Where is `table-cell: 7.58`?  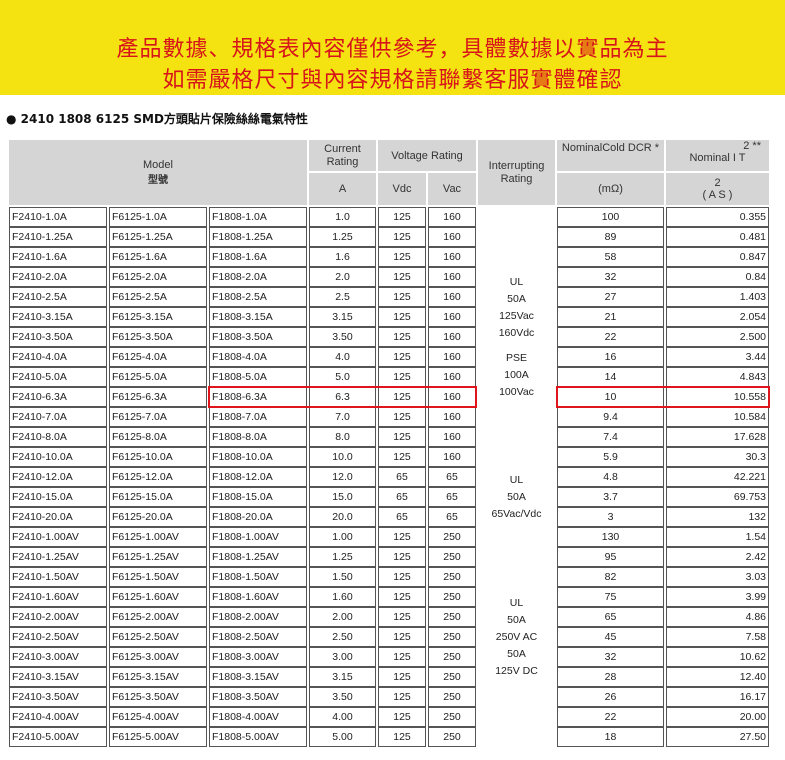 table-cell: 7.58 is located at coordinates (717, 637).